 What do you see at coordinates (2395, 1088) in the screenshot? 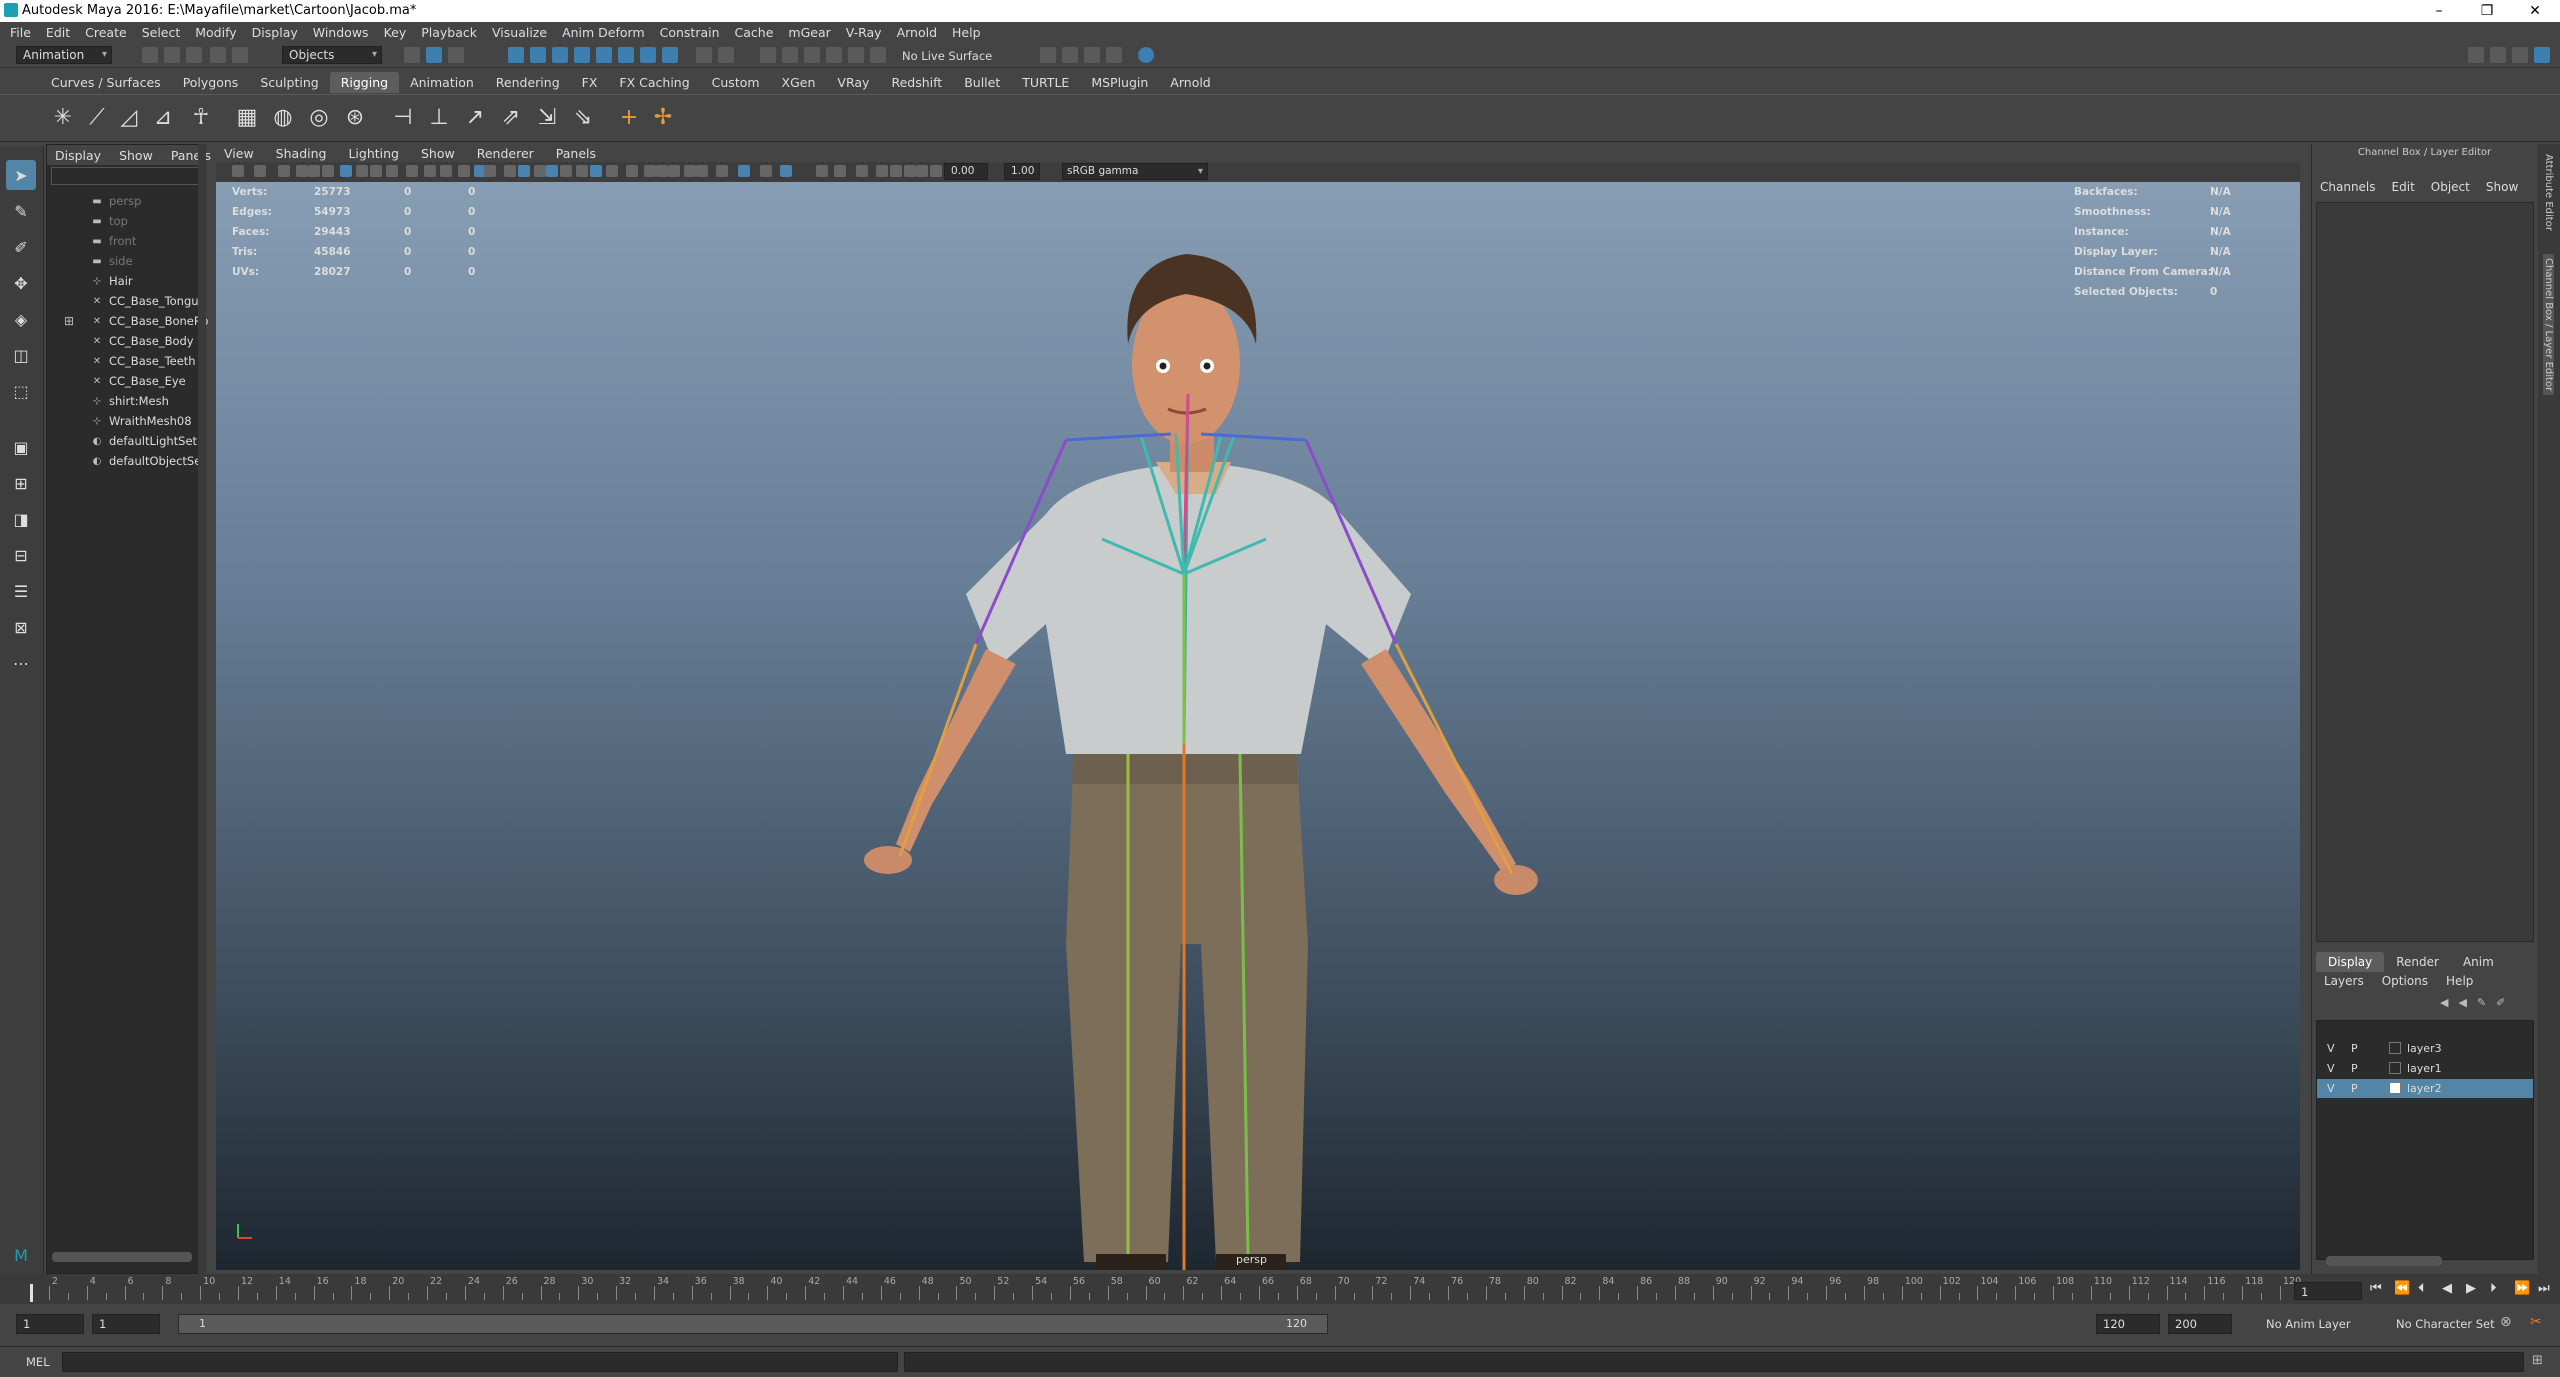
I see `layer-color-swatch` at bounding box center [2395, 1088].